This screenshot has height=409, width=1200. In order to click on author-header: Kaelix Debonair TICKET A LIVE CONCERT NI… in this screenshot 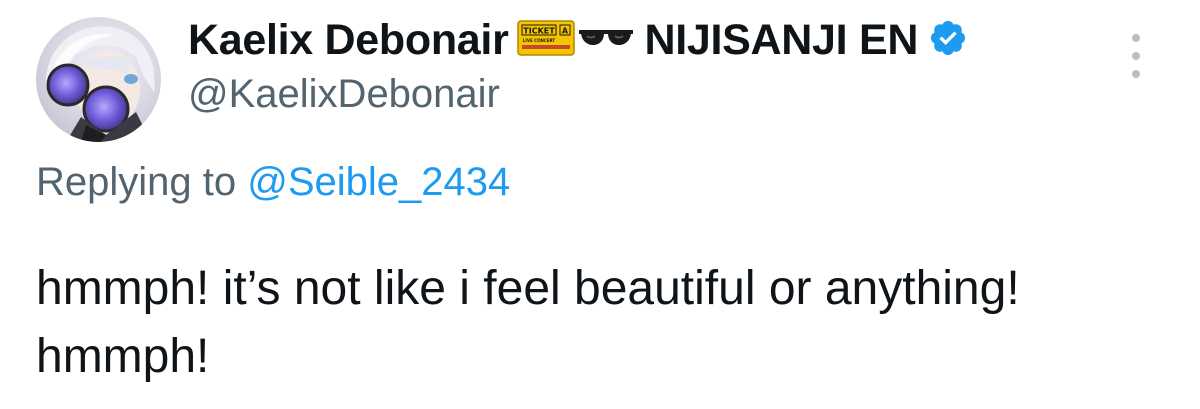, I will do `click(578, 40)`.